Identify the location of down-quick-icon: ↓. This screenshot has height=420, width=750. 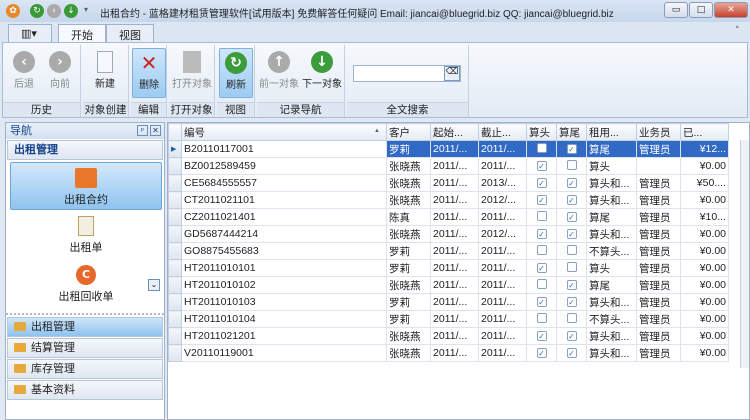
(71, 11).